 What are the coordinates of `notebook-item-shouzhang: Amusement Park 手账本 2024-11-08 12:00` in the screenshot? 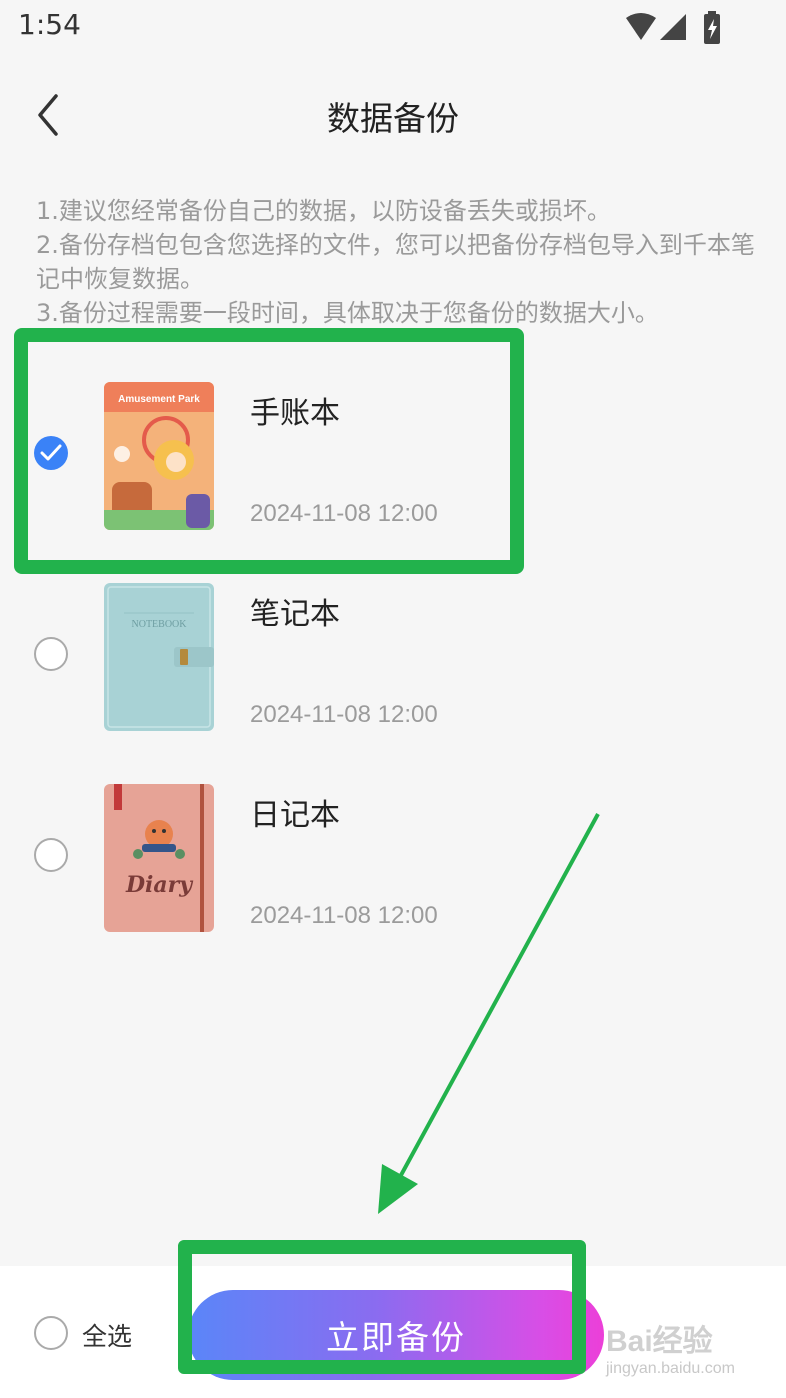 It's located at (393, 457).